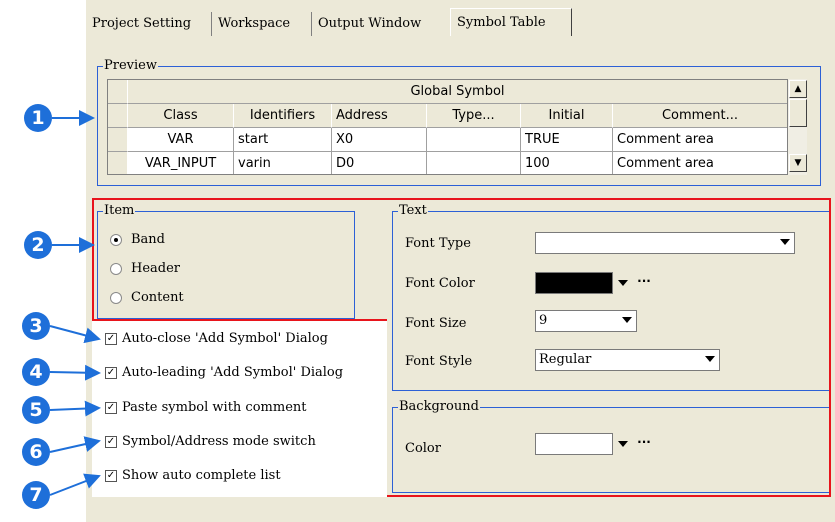 The height and width of the screenshot is (522, 835). Describe the element at coordinates (511, 23) in the screenshot. I see `tab-symbol-table: Symbol Table` at that location.